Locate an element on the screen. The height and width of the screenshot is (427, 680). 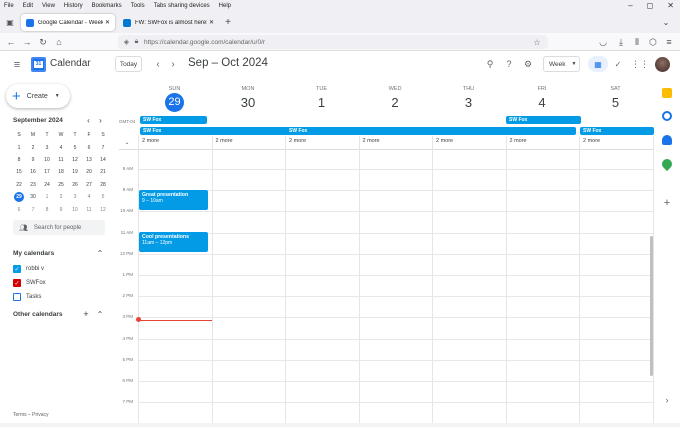
app-menu-icon: ≡ is located at coordinates (669, 42).